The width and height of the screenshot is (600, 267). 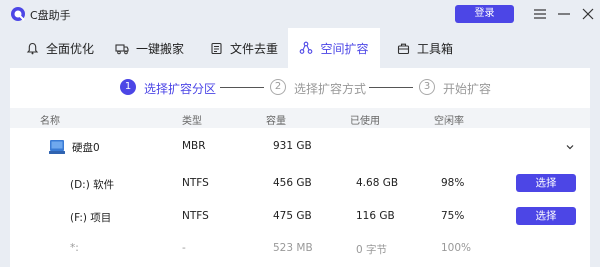 I want to click on partition-used: 4.68 GB, so click(x=377, y=183).